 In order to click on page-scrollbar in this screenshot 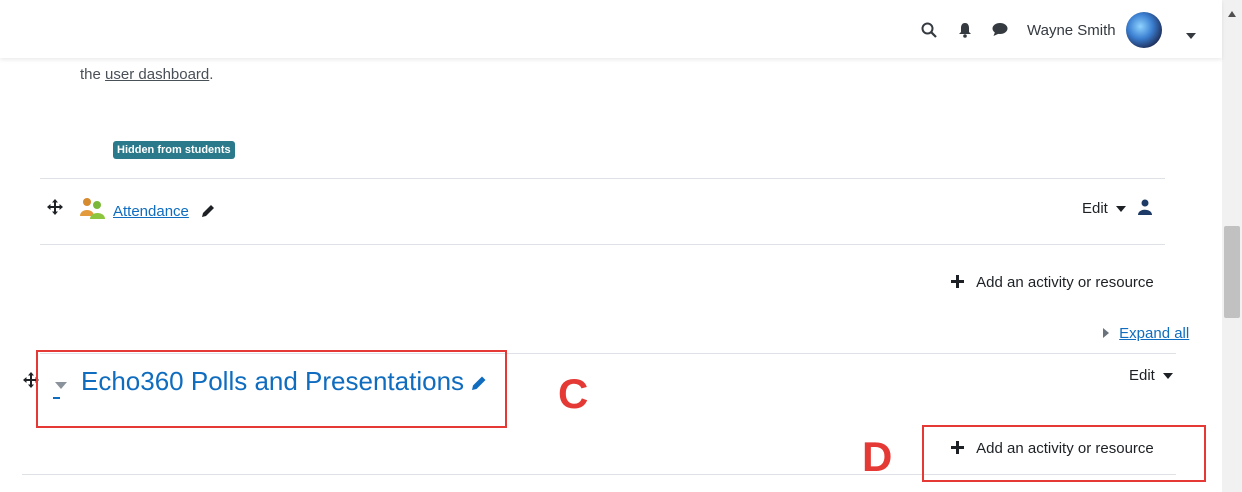, I will do `click(1232, 246)`.